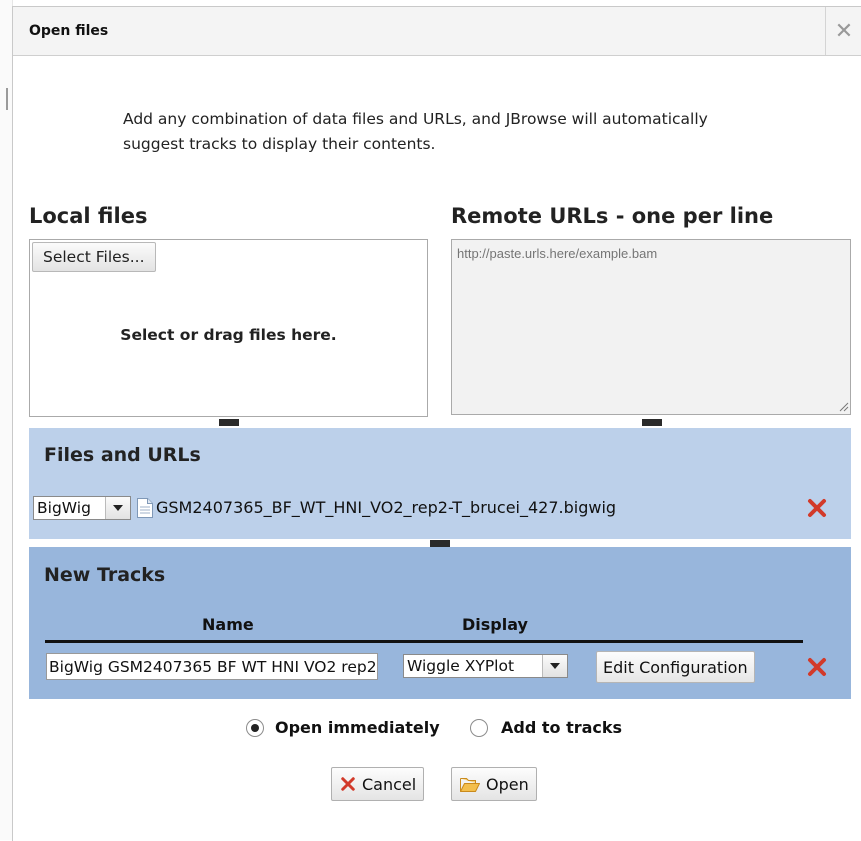 This screenshot has width=861, height=841. What do you see at coordinates (212, 666) in the screenshot?
I see `track-name-input` at bounding box center [212, 666].